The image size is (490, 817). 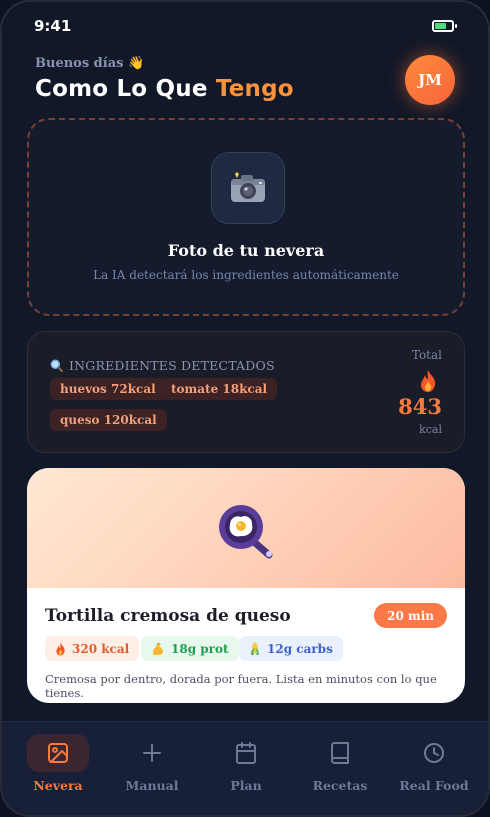 I want to click on nav-label-real-food: Real Food, so click(x=434, y=785).